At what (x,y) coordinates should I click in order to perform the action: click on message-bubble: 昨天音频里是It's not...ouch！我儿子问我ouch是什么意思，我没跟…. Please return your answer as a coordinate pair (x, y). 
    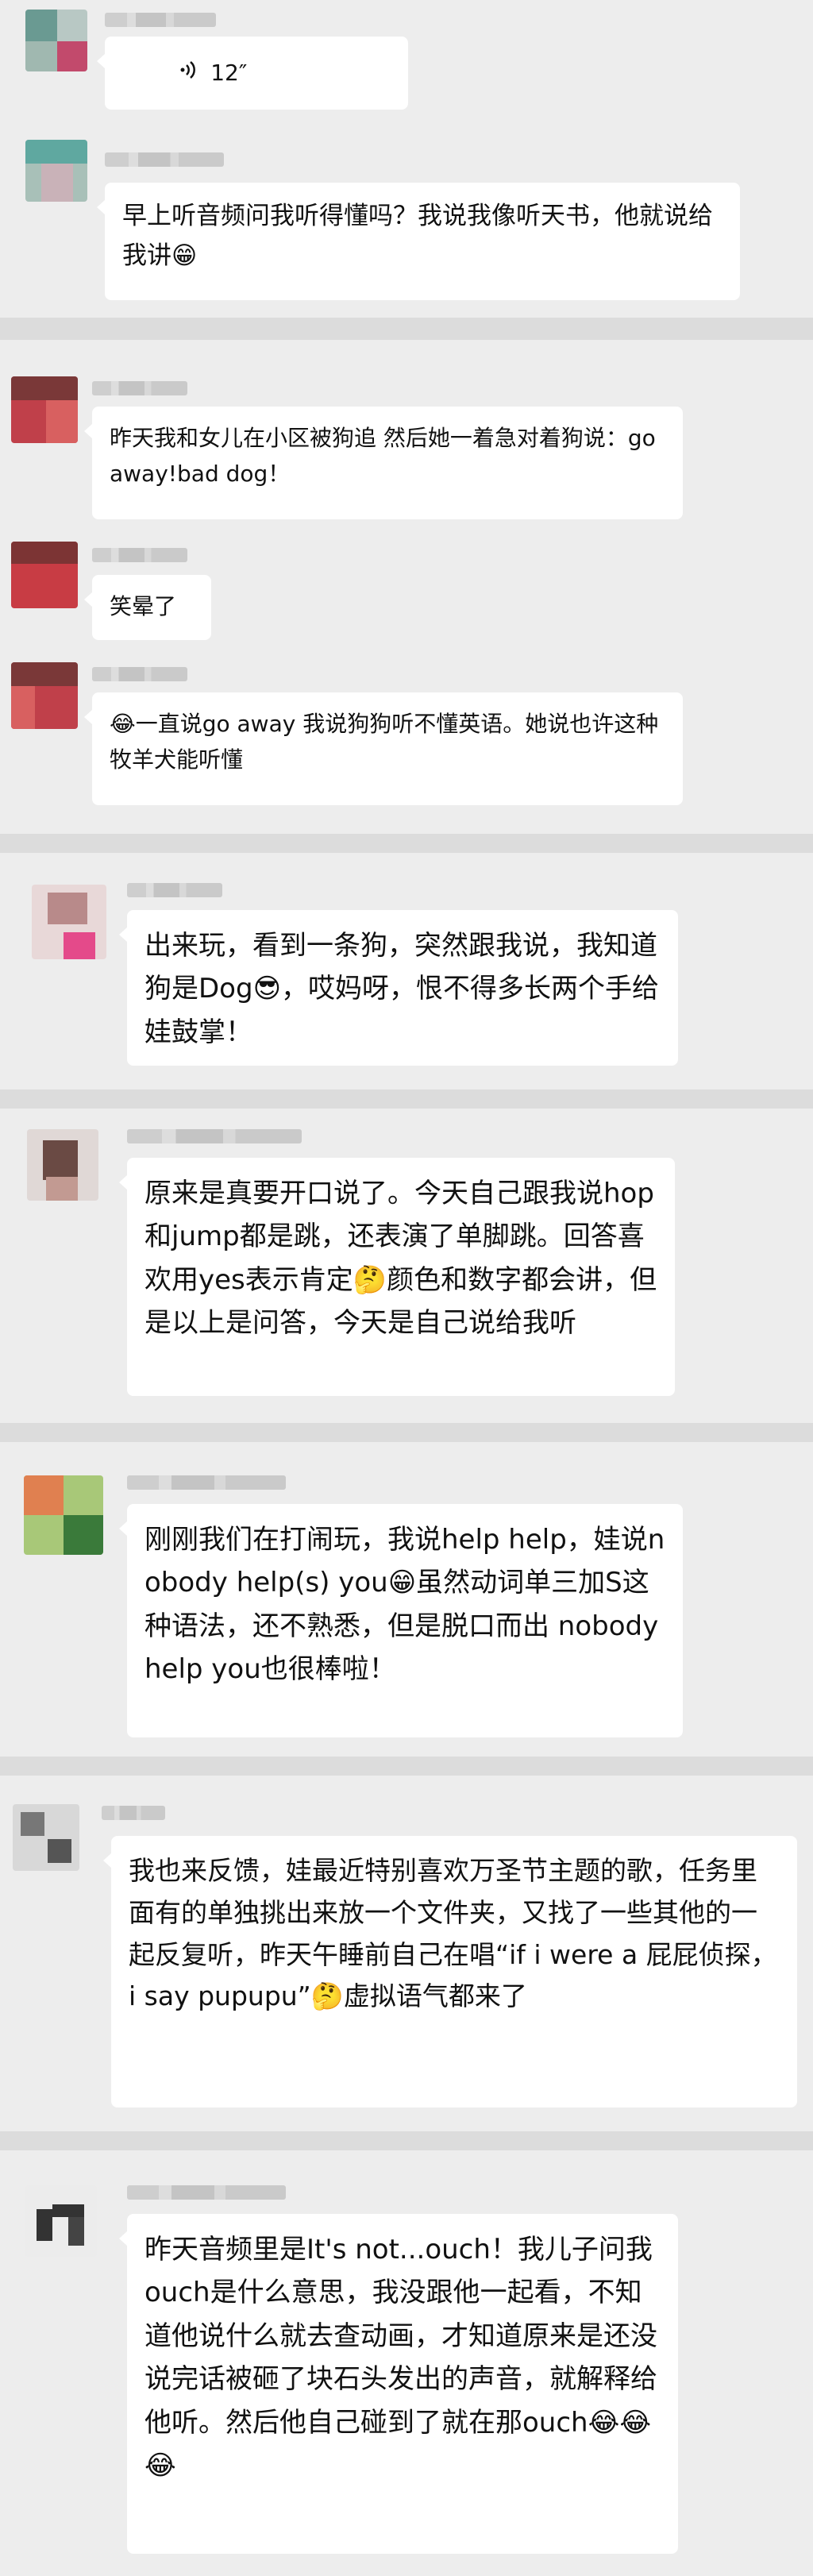
    Looking at the image, I should click on (398, 2384).